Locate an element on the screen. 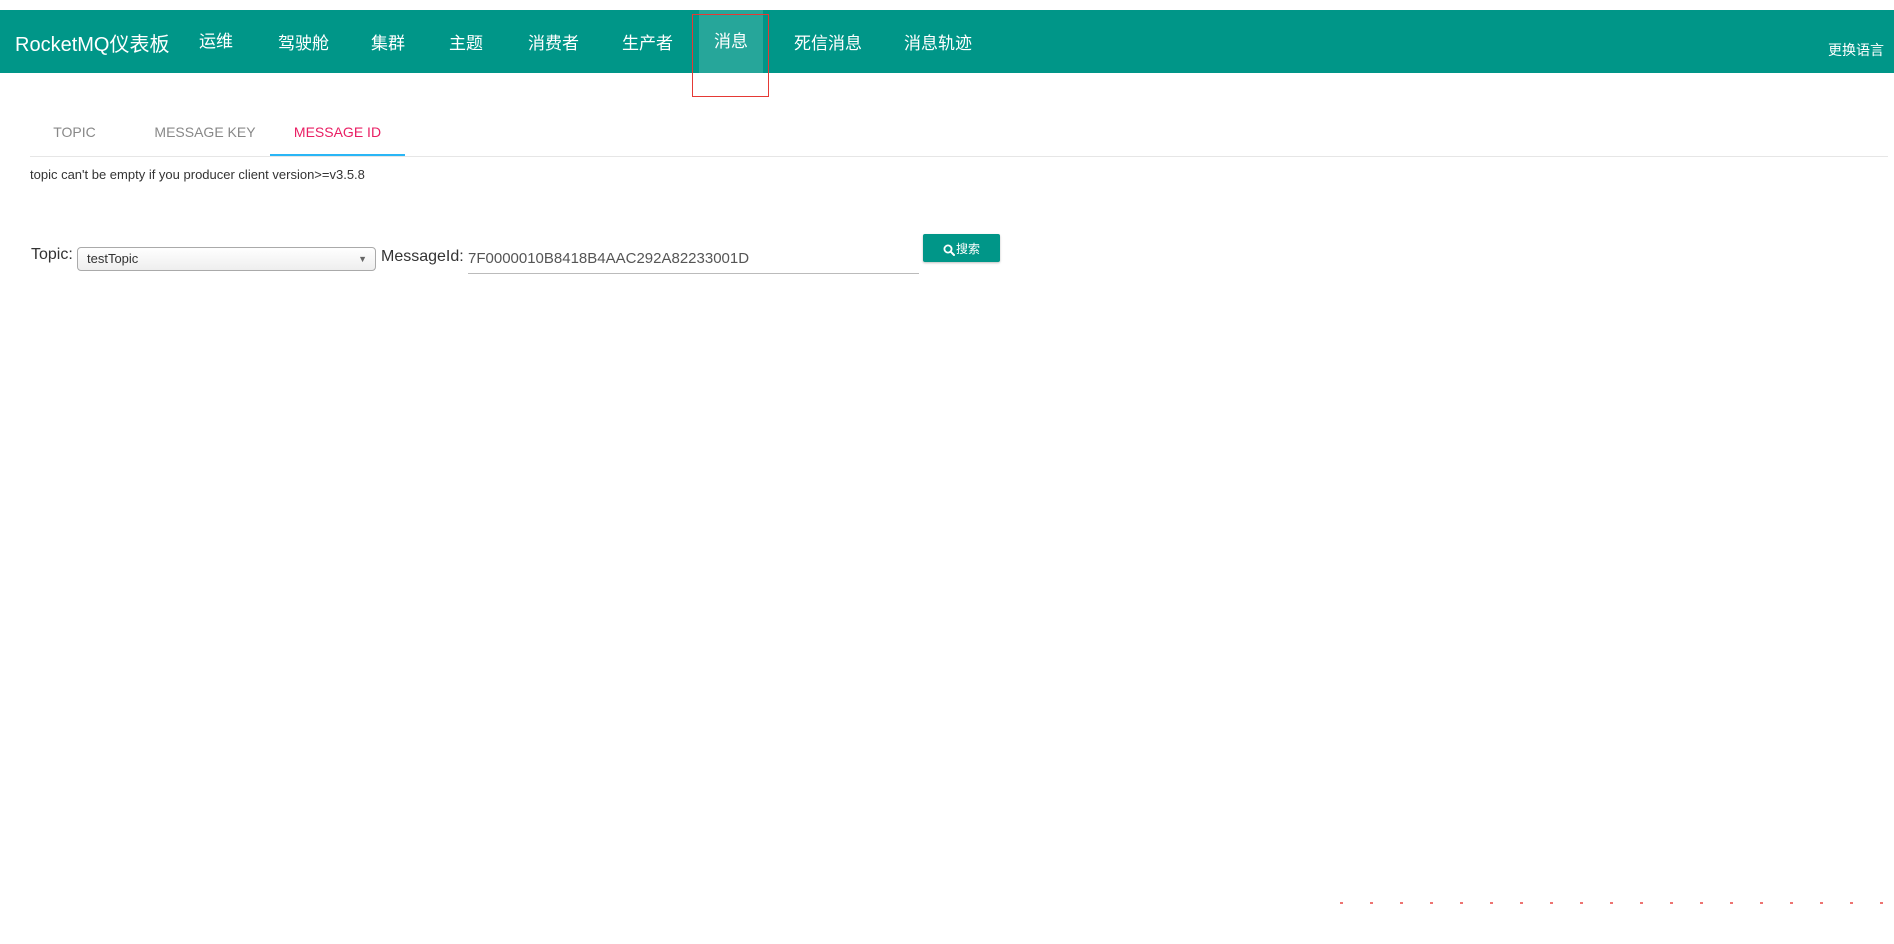 The height and width of the screenshot is (944, 1894). search-button-label: 搜索 is located at coordinates (967, 249).